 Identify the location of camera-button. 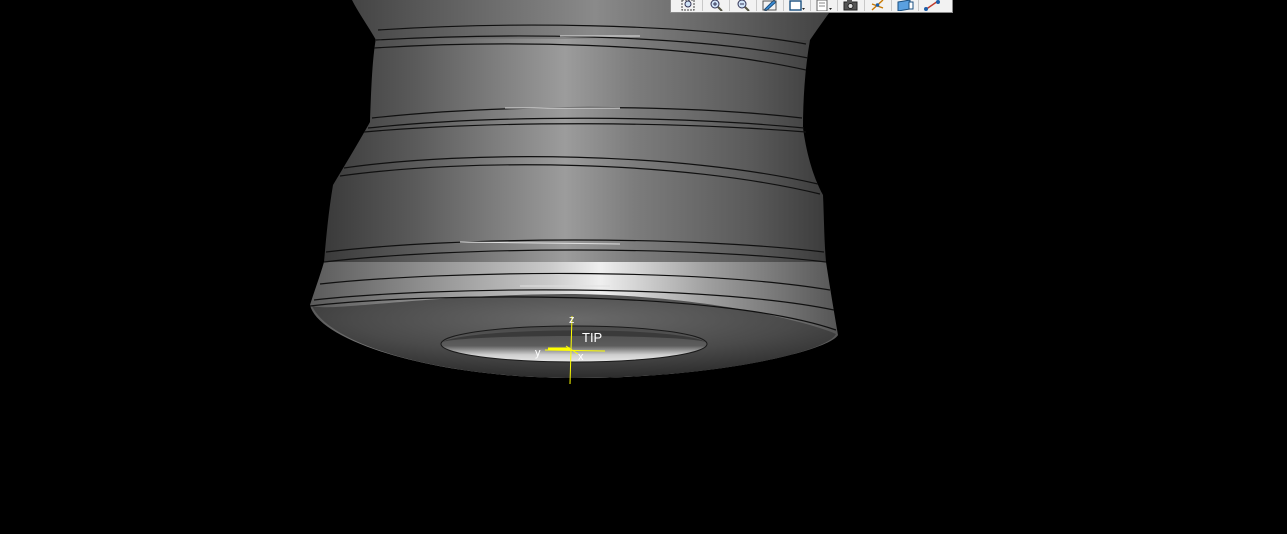
(850, 5).